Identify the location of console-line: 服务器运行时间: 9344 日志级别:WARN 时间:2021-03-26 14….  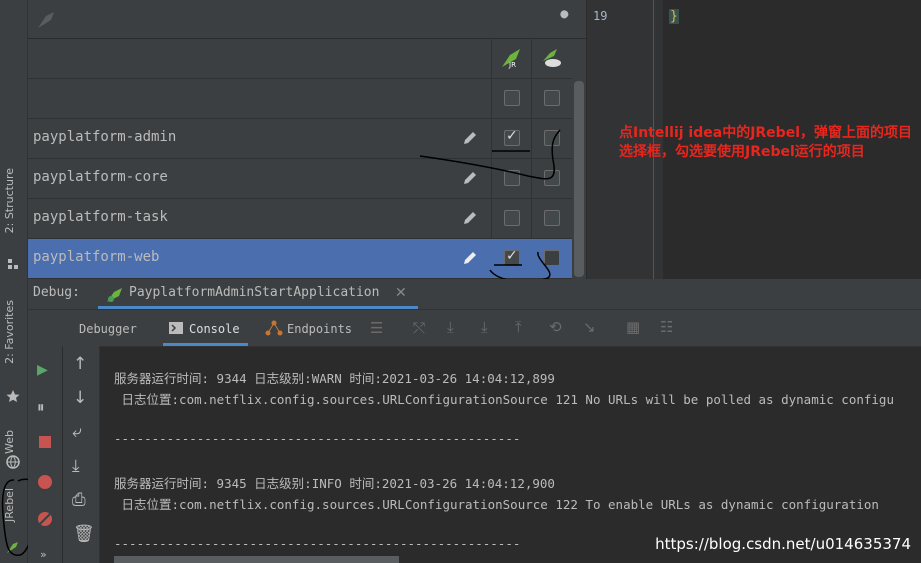
(334, 378).